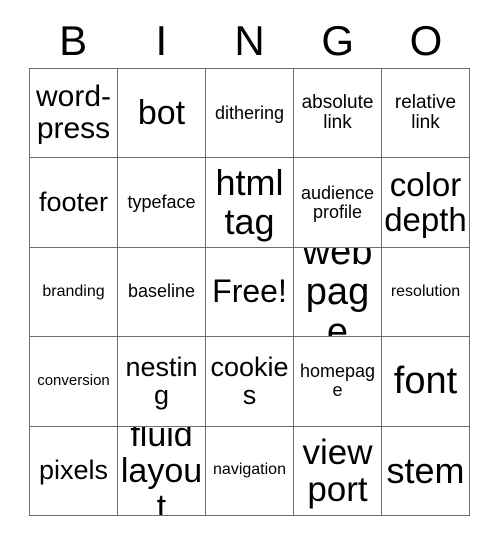 The width and height of the screenshot is (500, 544). I want to click on bingo-cell-r4c4: homepage, so click(338, 382).